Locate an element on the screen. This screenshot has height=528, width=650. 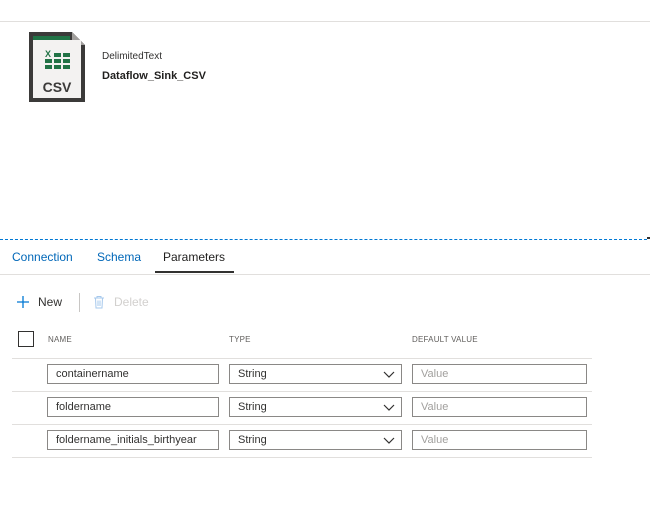
delete-parameter-button: Delete is located at coordinates (121, 302).